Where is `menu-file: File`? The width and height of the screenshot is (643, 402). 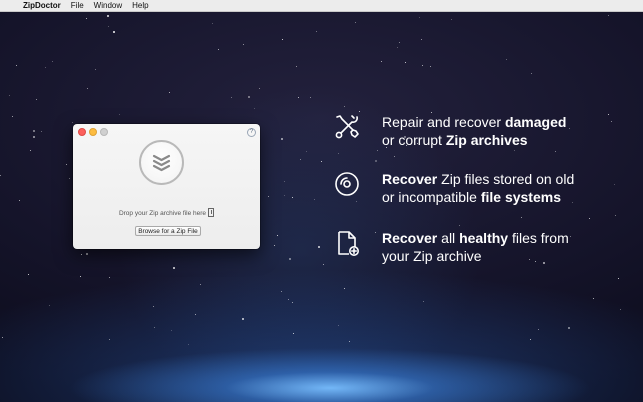 menu-file: File is located at coordinates (77, 5).